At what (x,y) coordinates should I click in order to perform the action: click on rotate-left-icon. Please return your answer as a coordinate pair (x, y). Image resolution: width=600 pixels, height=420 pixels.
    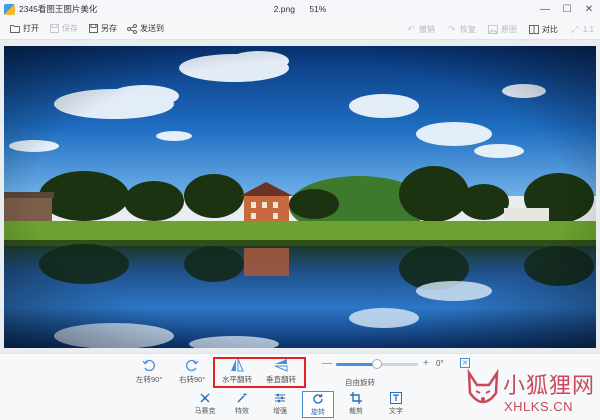
    Looking at the image, I should click on (149, 365).